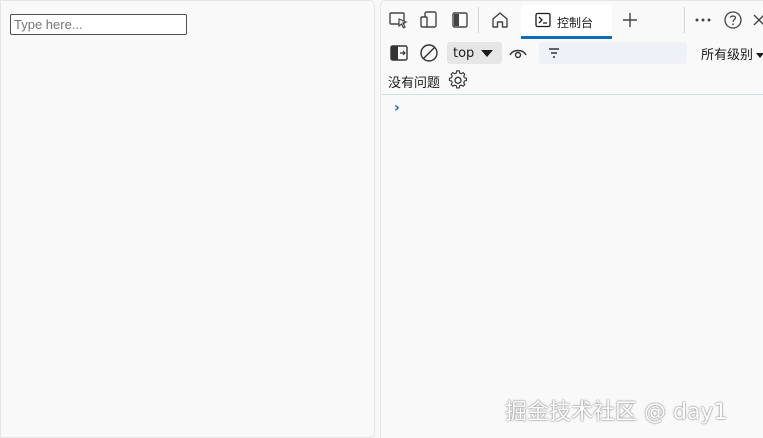 The height and width of the screenshot is (438, 763). I want to click on console-prompt: ›, so click(397, 108).